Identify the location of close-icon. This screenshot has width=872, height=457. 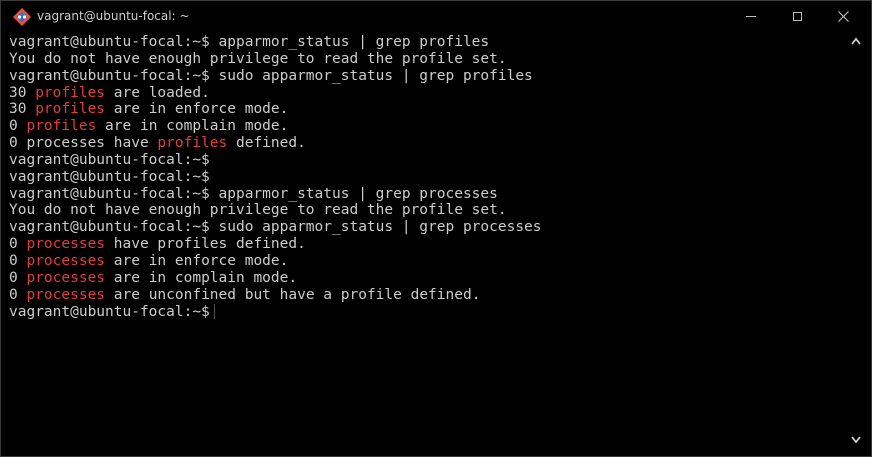
(843, 16).